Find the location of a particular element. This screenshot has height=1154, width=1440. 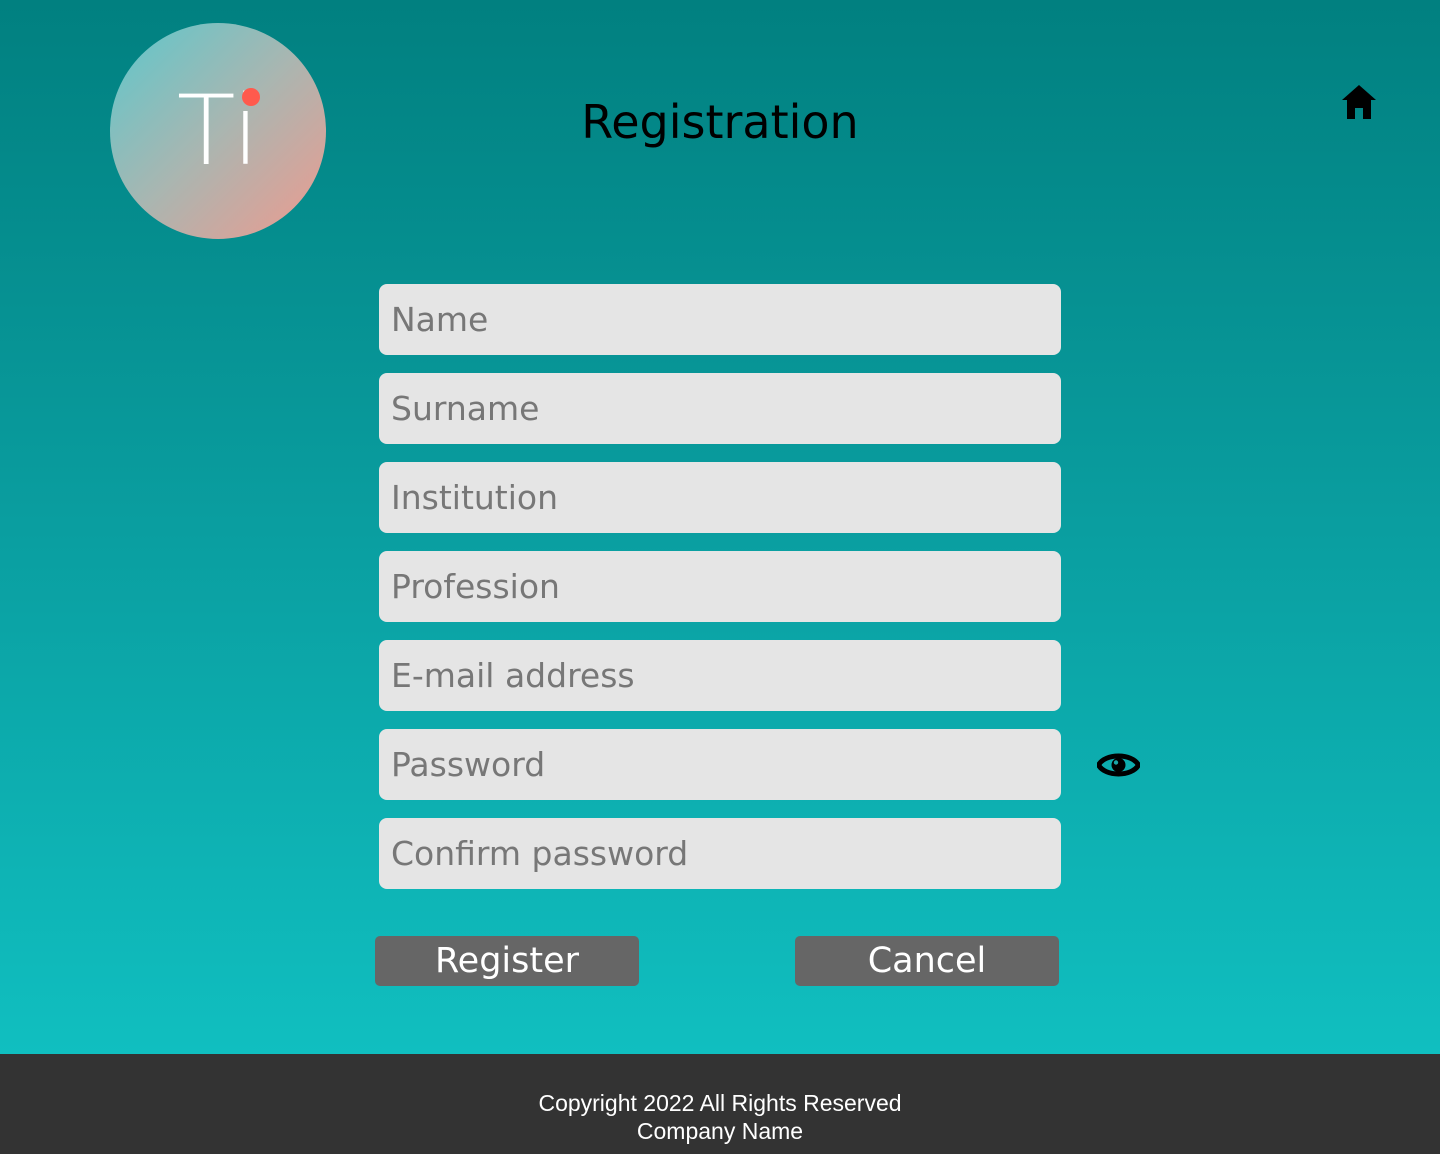

footer-company: Company Name is located at coordinates (720, 1131).